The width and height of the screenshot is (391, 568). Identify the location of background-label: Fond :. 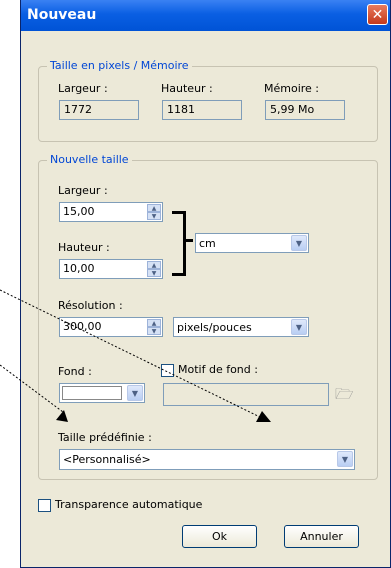
(75, 371).